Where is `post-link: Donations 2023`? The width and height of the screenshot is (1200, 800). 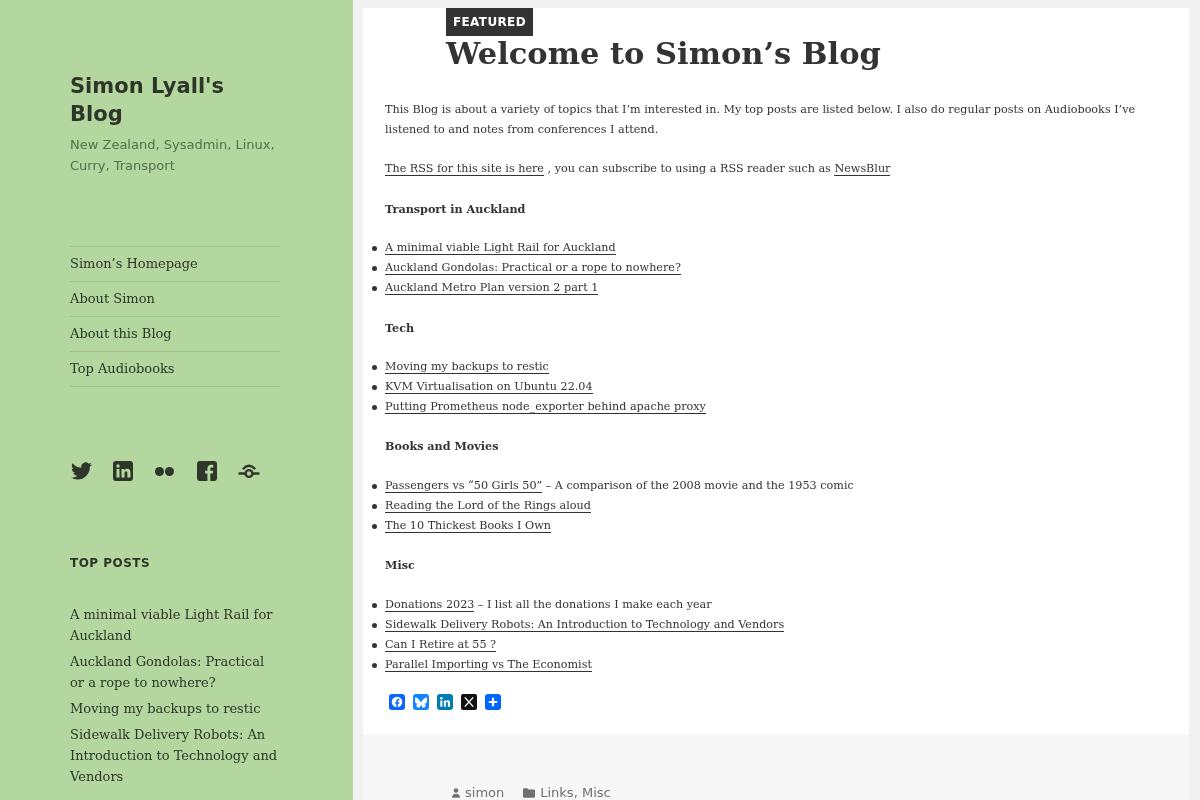
post-link: Donations 2023 is located at coordinates (430, 604).